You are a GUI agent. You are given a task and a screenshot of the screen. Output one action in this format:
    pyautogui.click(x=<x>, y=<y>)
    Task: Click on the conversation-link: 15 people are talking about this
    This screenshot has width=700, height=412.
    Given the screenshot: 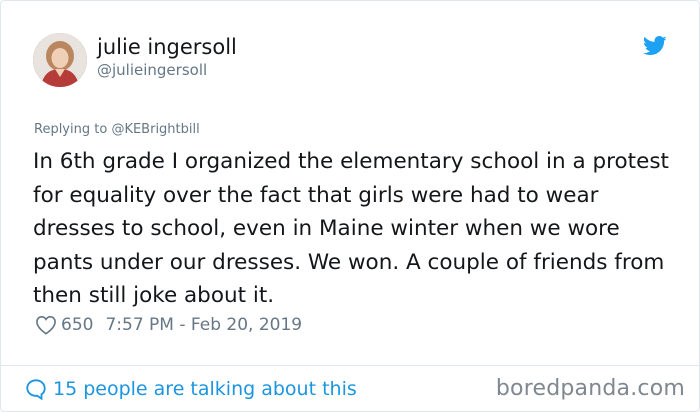 What is the action you would take?
    pyautogui.click(x=191, y=389)
    